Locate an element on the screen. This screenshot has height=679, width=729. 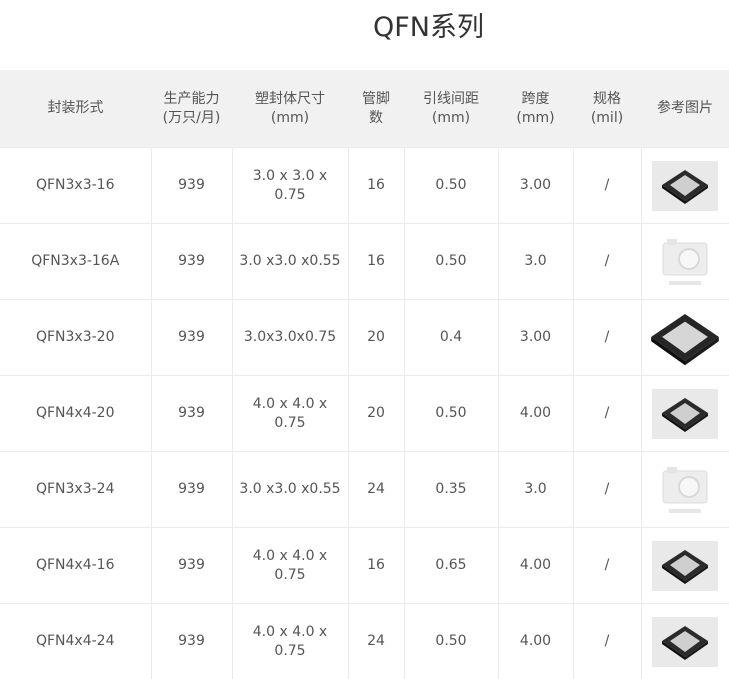
header-unit: (万只/月) is located at coordinates (192, 118).